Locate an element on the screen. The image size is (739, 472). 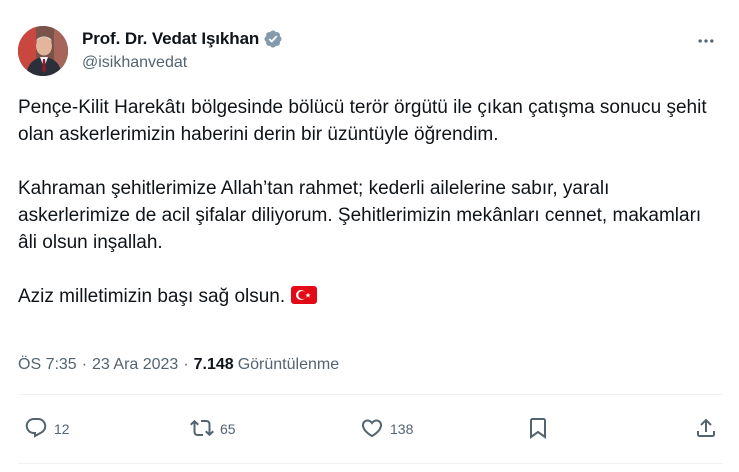
reply-icon is located at coordinates (36, 429).